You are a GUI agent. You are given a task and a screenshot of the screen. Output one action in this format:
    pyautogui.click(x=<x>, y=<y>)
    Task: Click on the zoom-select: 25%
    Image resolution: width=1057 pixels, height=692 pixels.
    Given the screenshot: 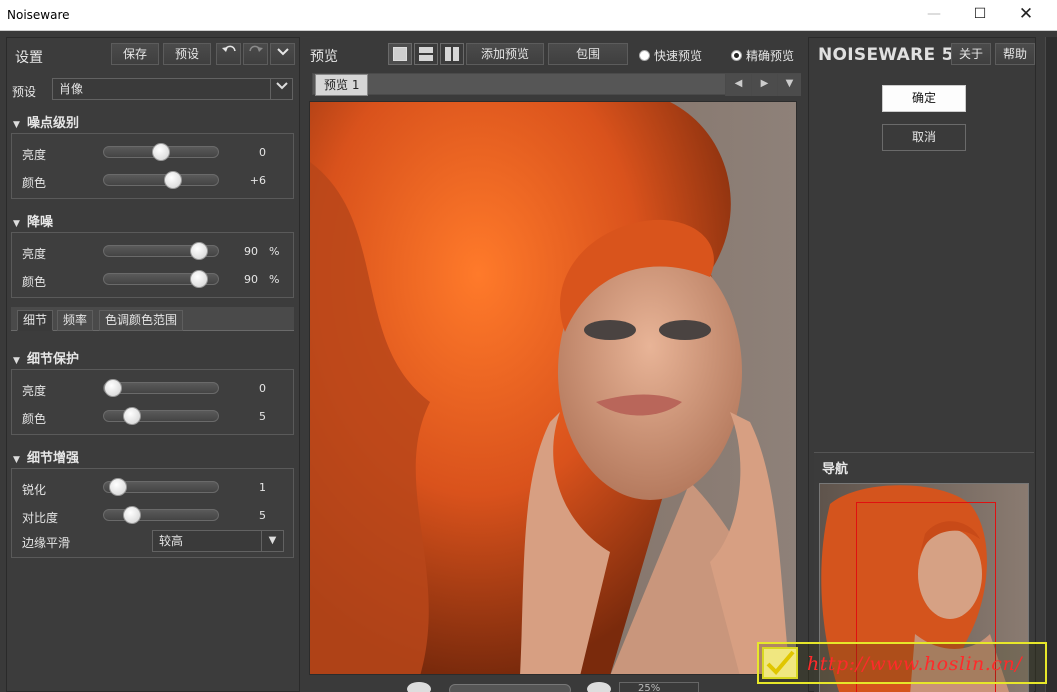 What is the action you would take?
    pyautogui.click(x=659, y=687)
    